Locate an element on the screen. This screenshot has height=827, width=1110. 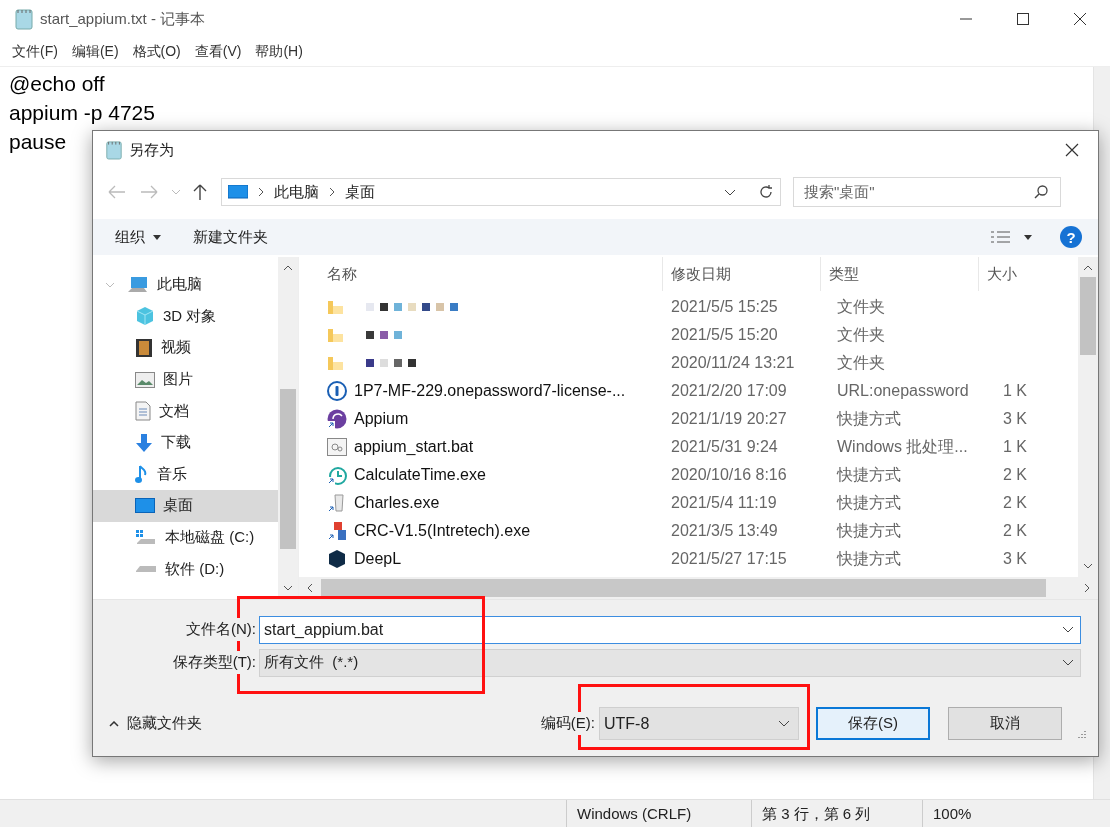
menu-item: 查看(V) is located at coordinates (218, 52).